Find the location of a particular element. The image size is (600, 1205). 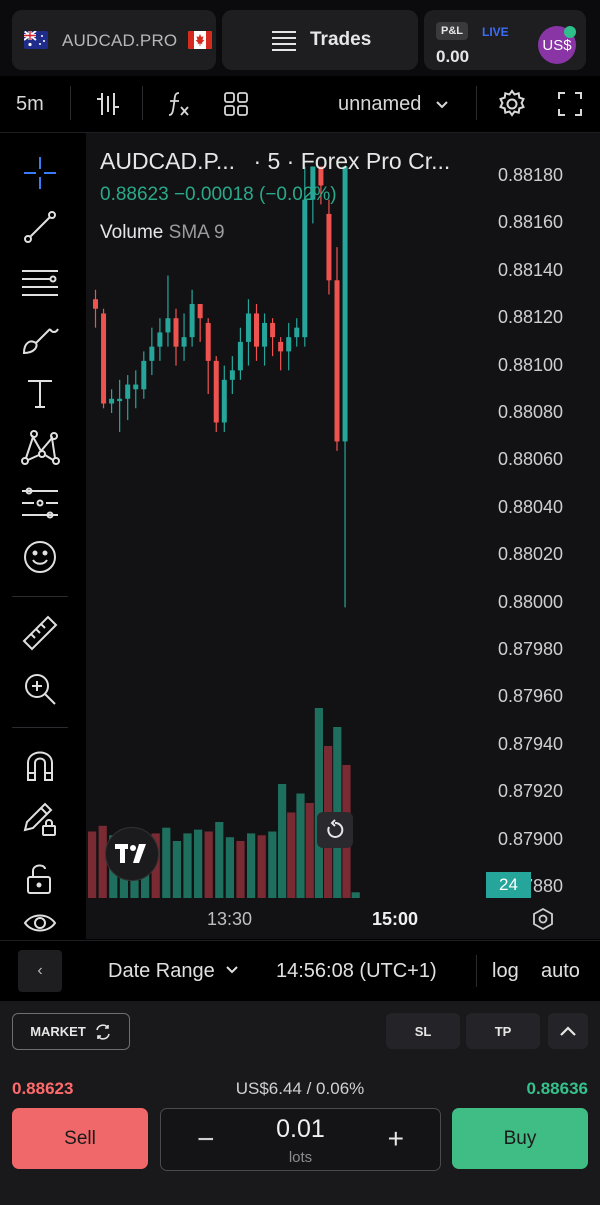

market-order-type-button: MARKET is located at coordinates (71, 1031).